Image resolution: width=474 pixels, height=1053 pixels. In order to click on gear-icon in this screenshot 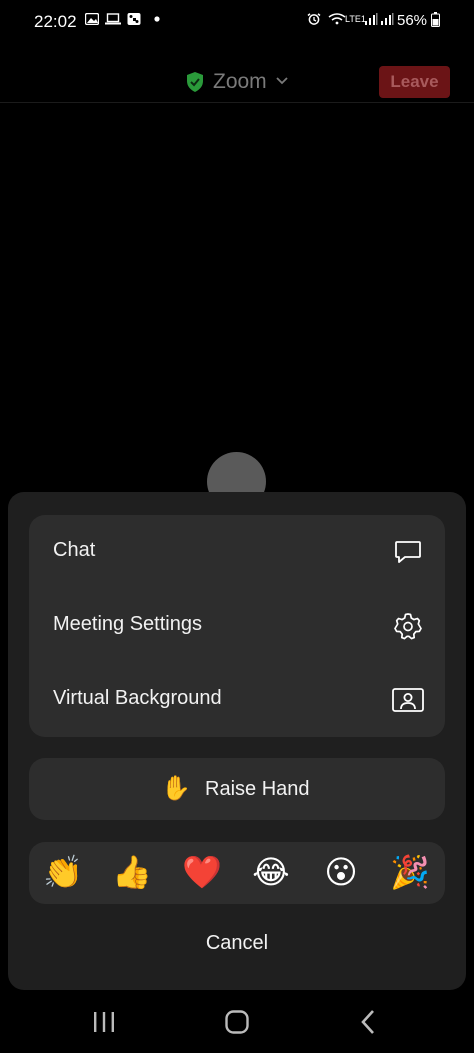, I will do `click(408, 626)`.